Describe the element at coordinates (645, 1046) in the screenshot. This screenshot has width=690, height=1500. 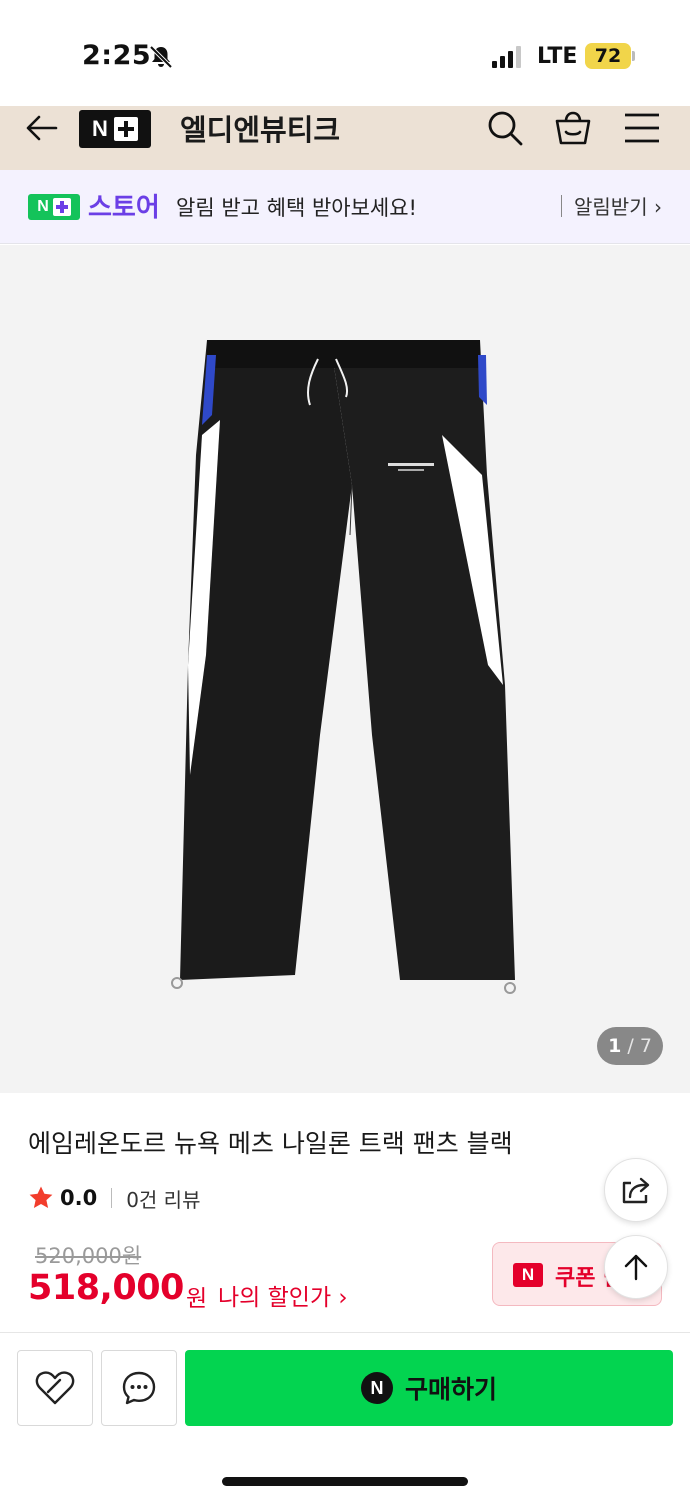
I see `page-total: 7` at that location.